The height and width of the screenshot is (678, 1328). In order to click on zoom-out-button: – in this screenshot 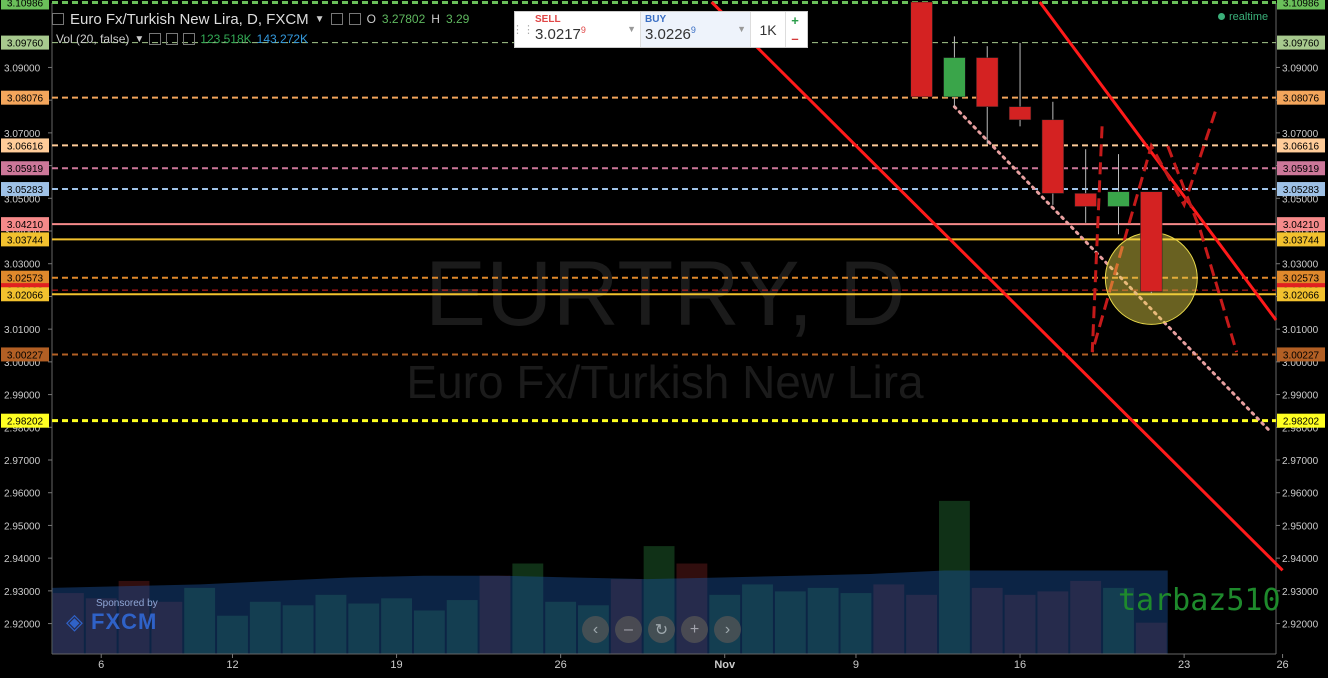, I will do `click(628, 629)`.